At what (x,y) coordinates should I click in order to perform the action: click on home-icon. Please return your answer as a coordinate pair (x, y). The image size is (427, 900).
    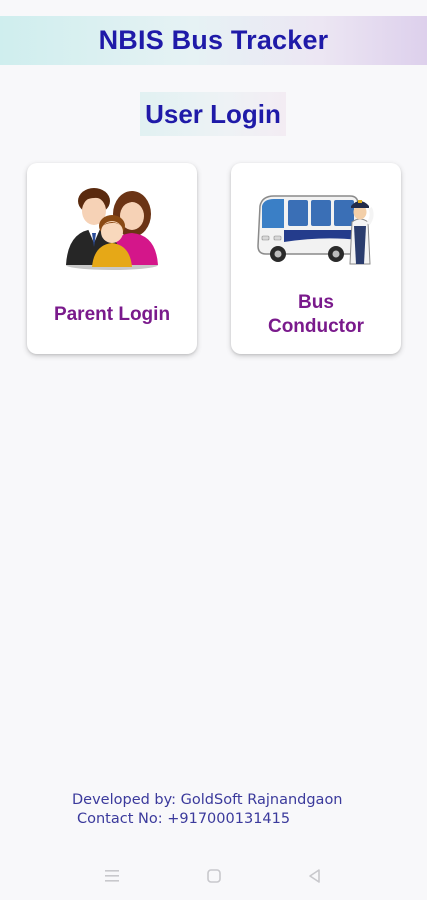
    Looking at the image, I should click on (214, 876).